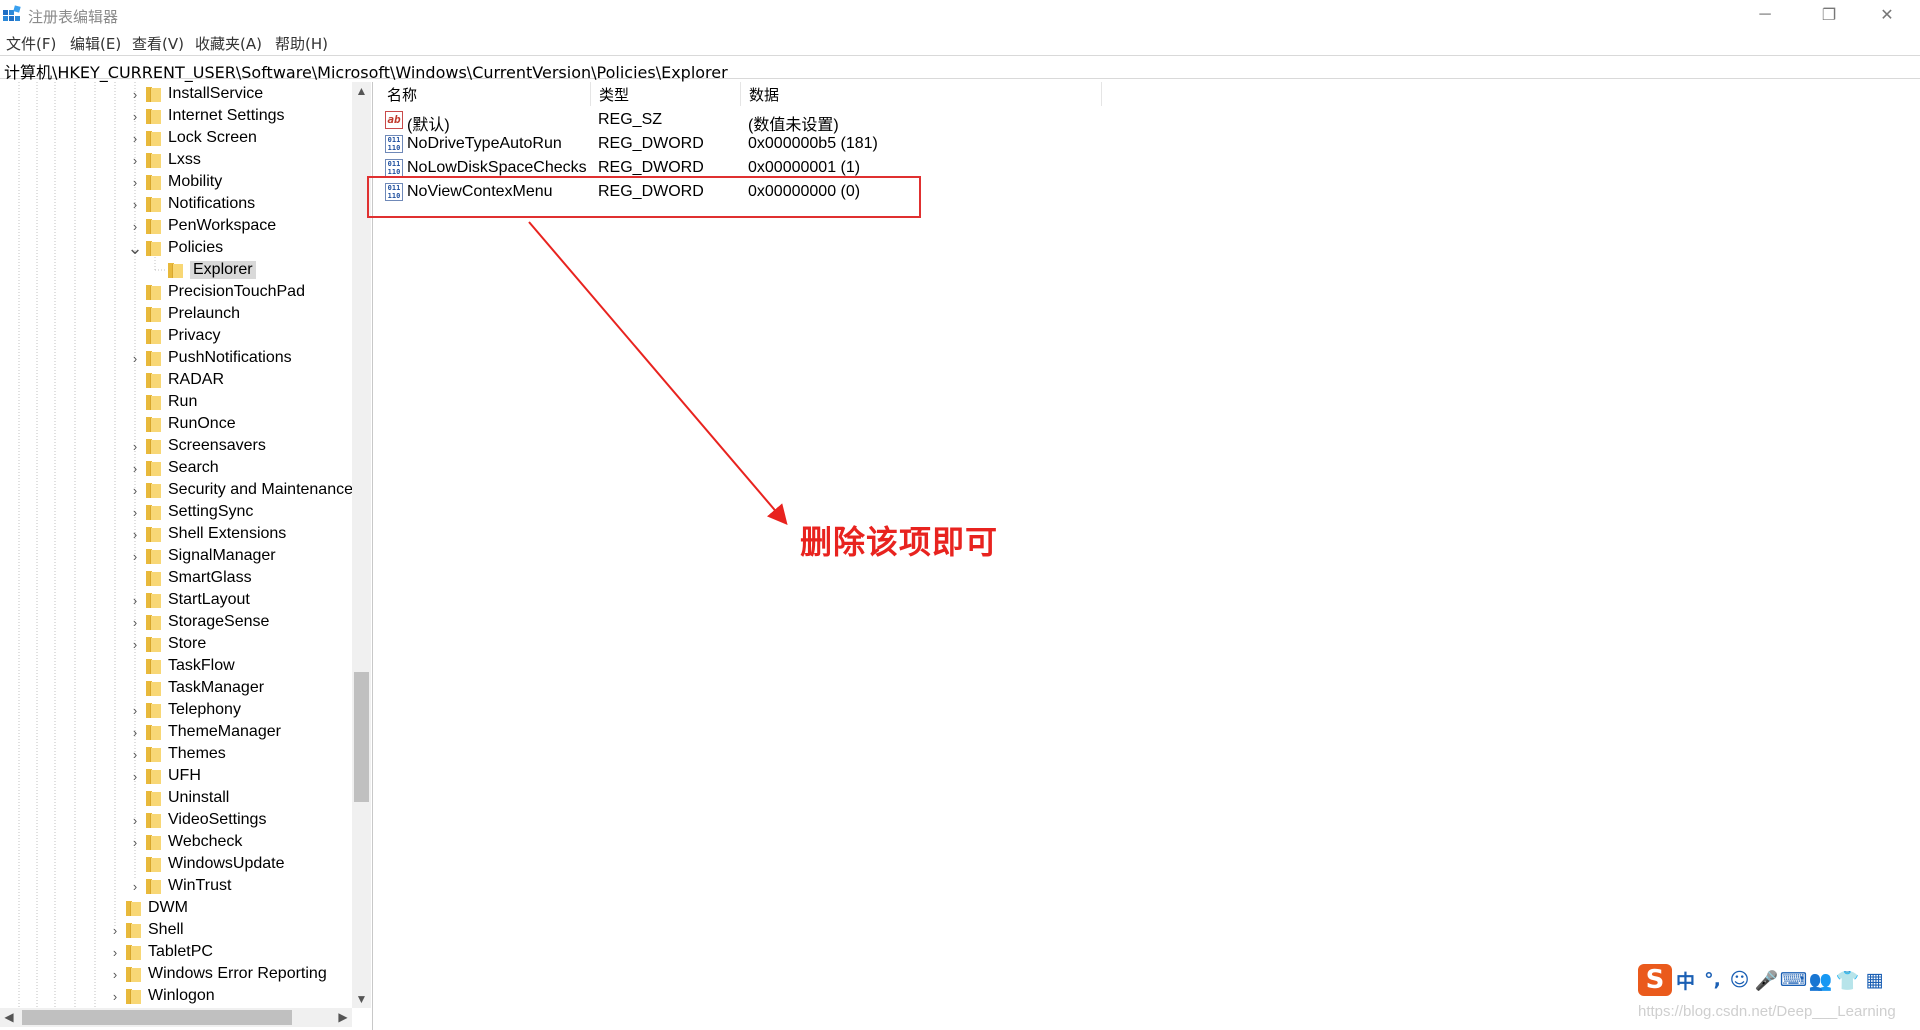 Image resolution: width=1920 pixels, height=1030 pixels. What do you see at coordinates (1655, 980) in the screenshot?
I see `sogou-logo-icon: S` at bounding box center [1655, 980].